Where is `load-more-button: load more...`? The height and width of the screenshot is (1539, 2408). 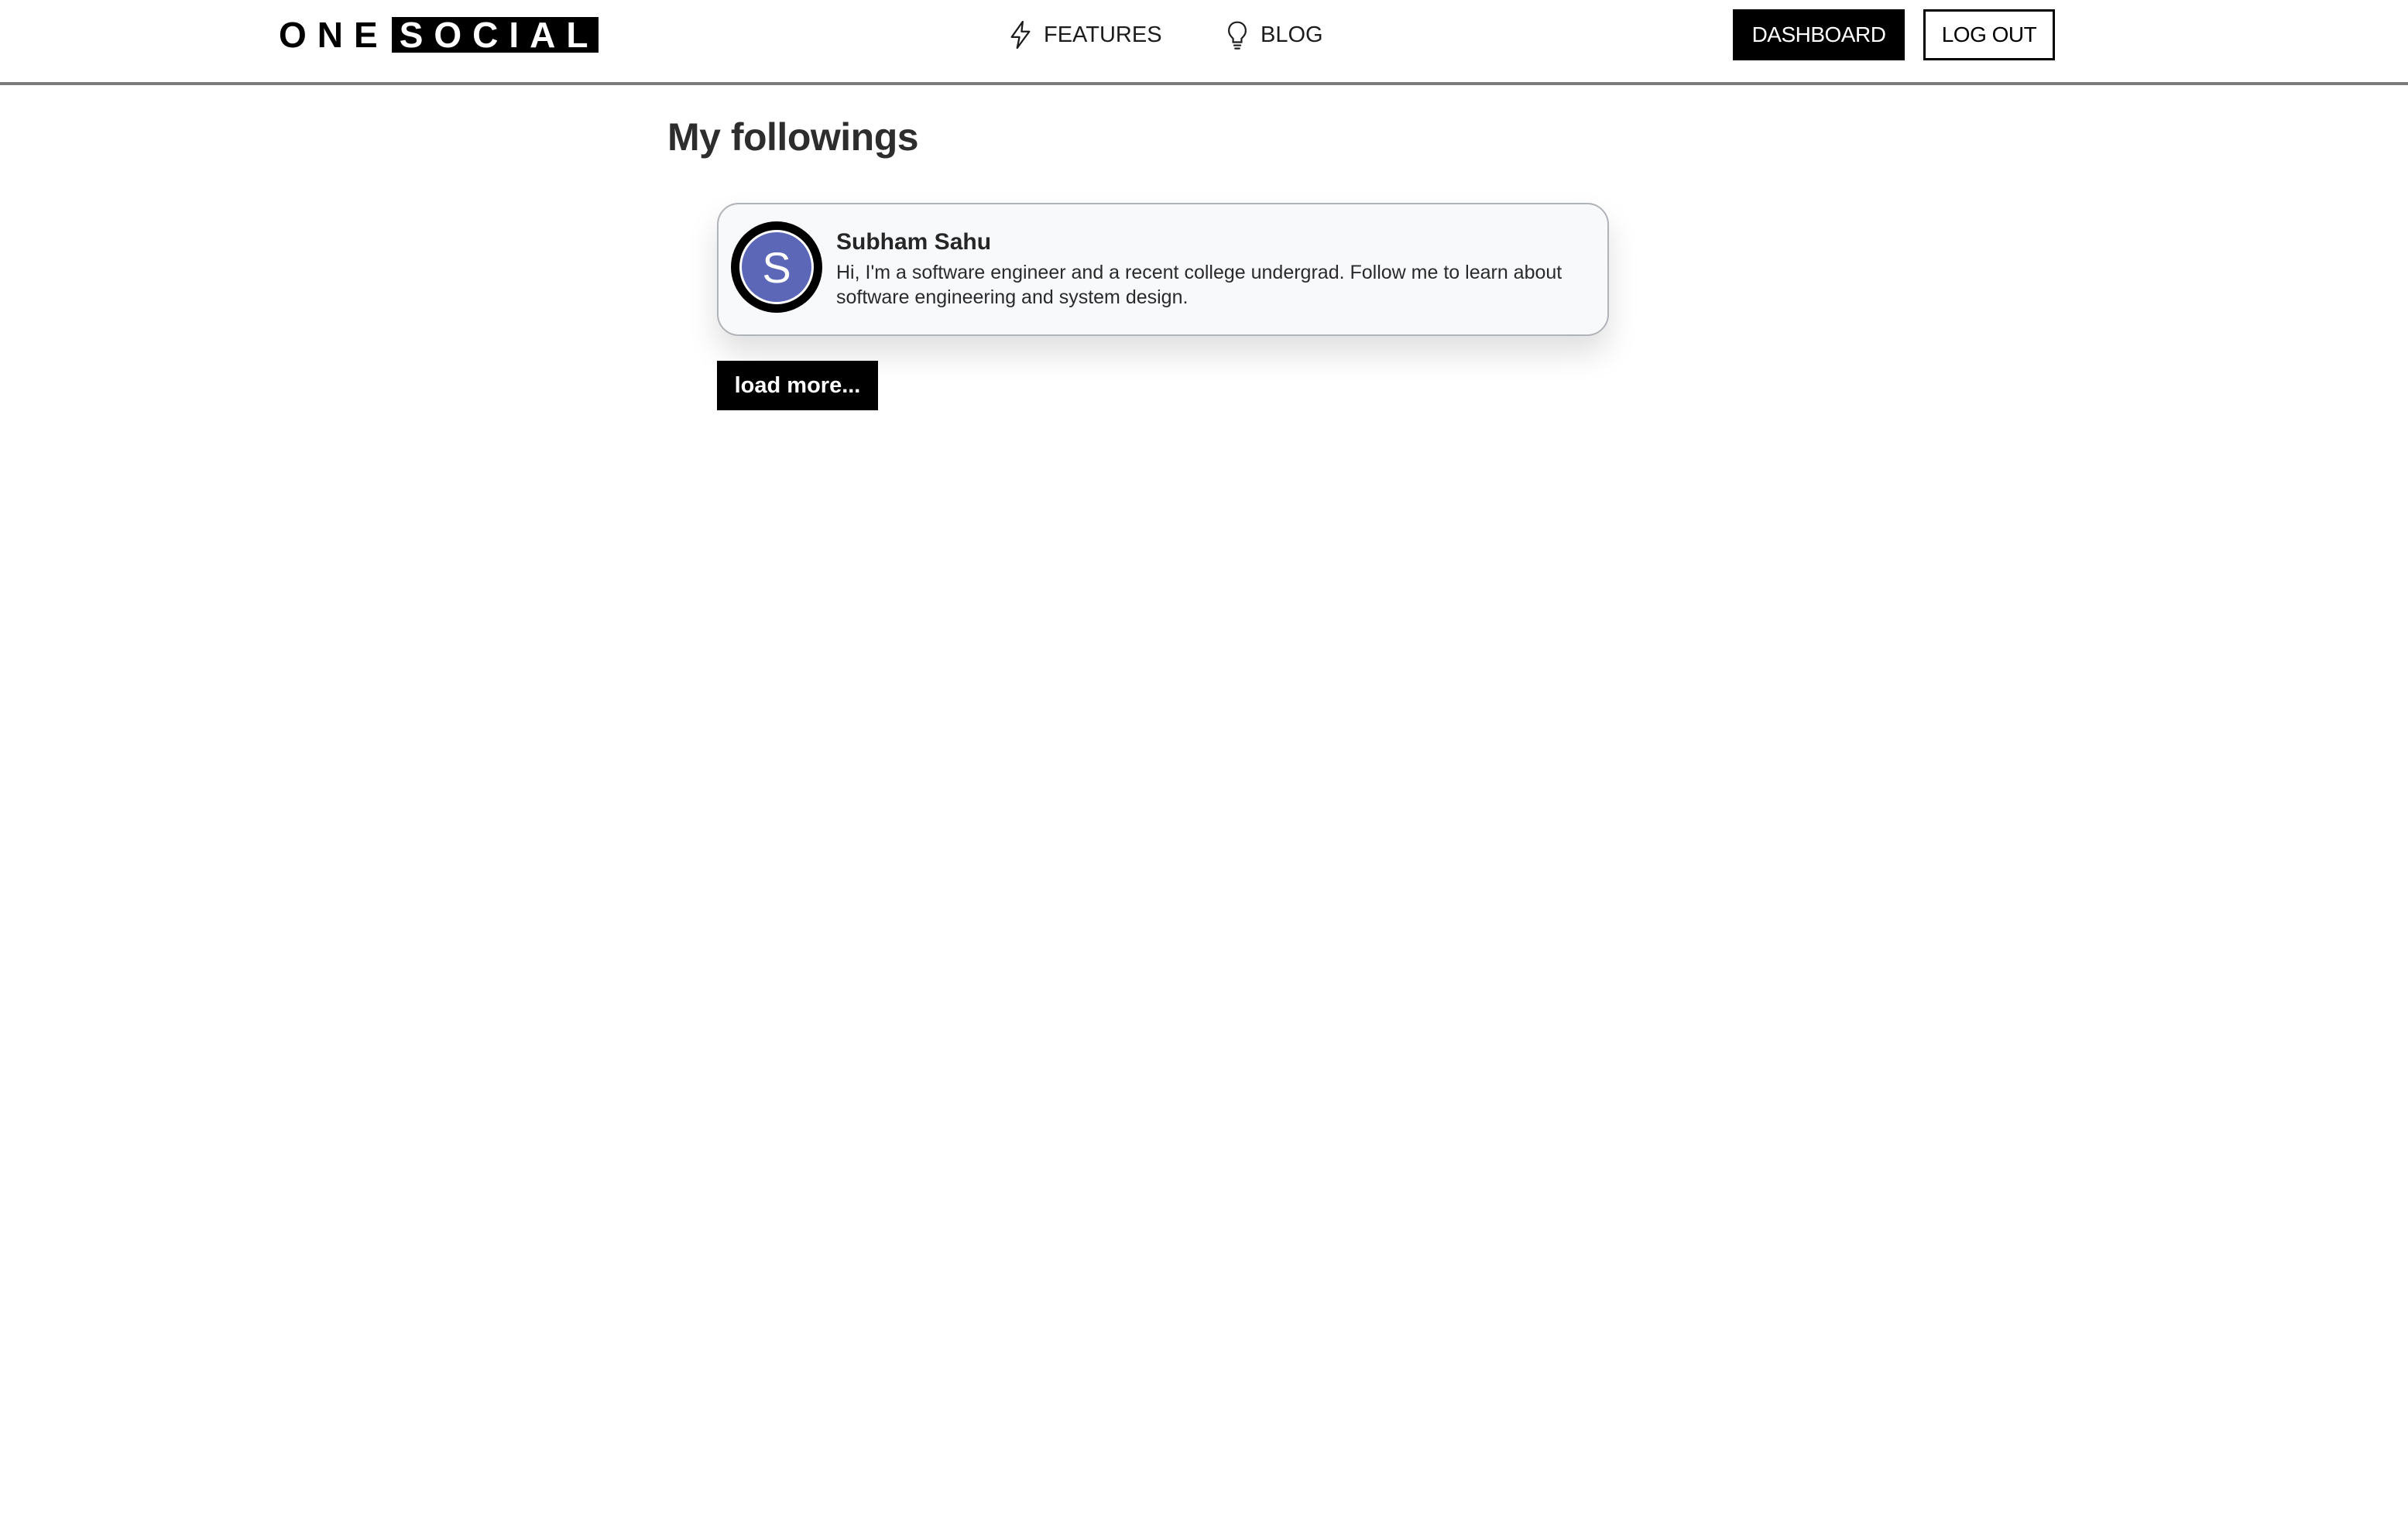
load-more-button: load more... is located at coordinates (798, 385).